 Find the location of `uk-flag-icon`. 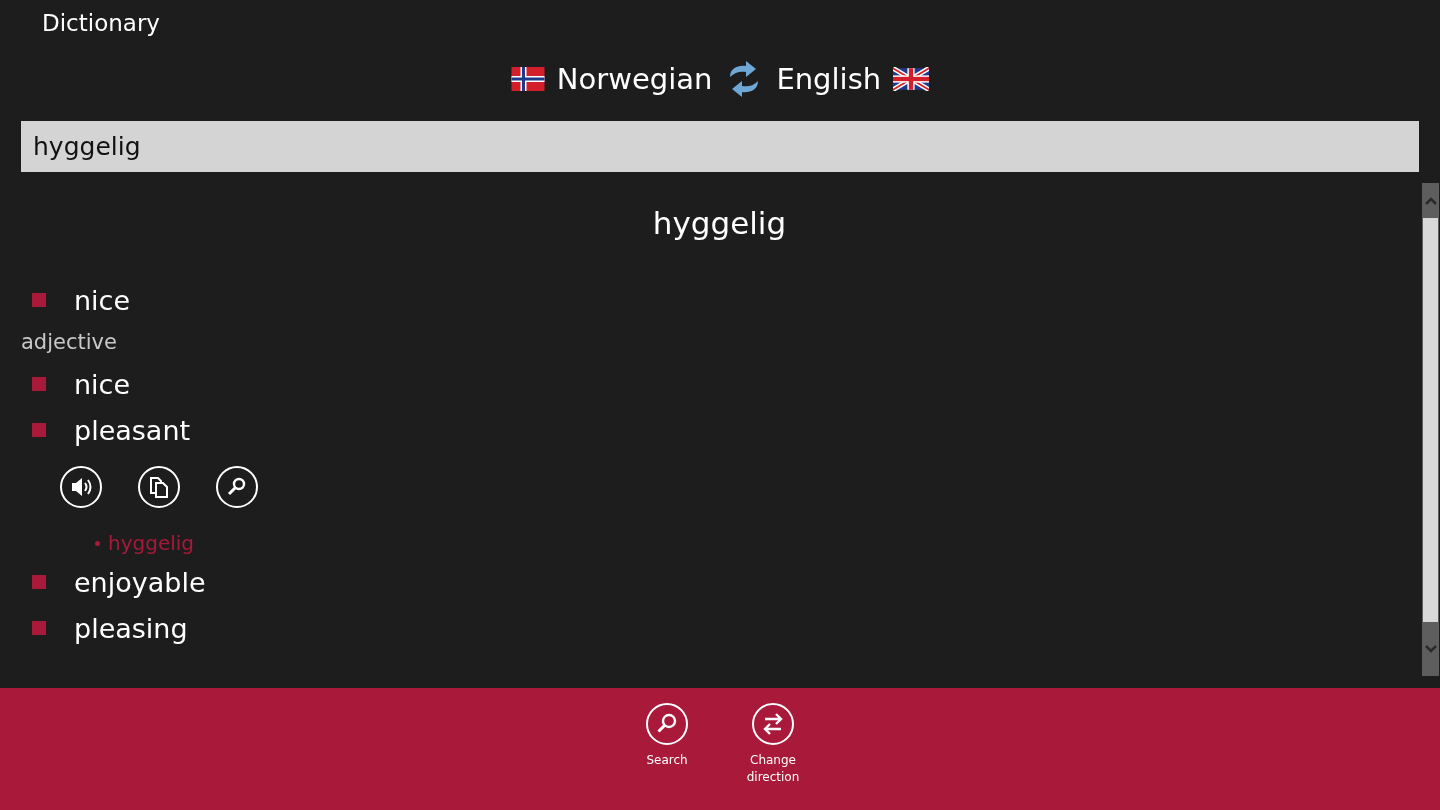

uk-flag-icon is located at coordinates (911, 79).